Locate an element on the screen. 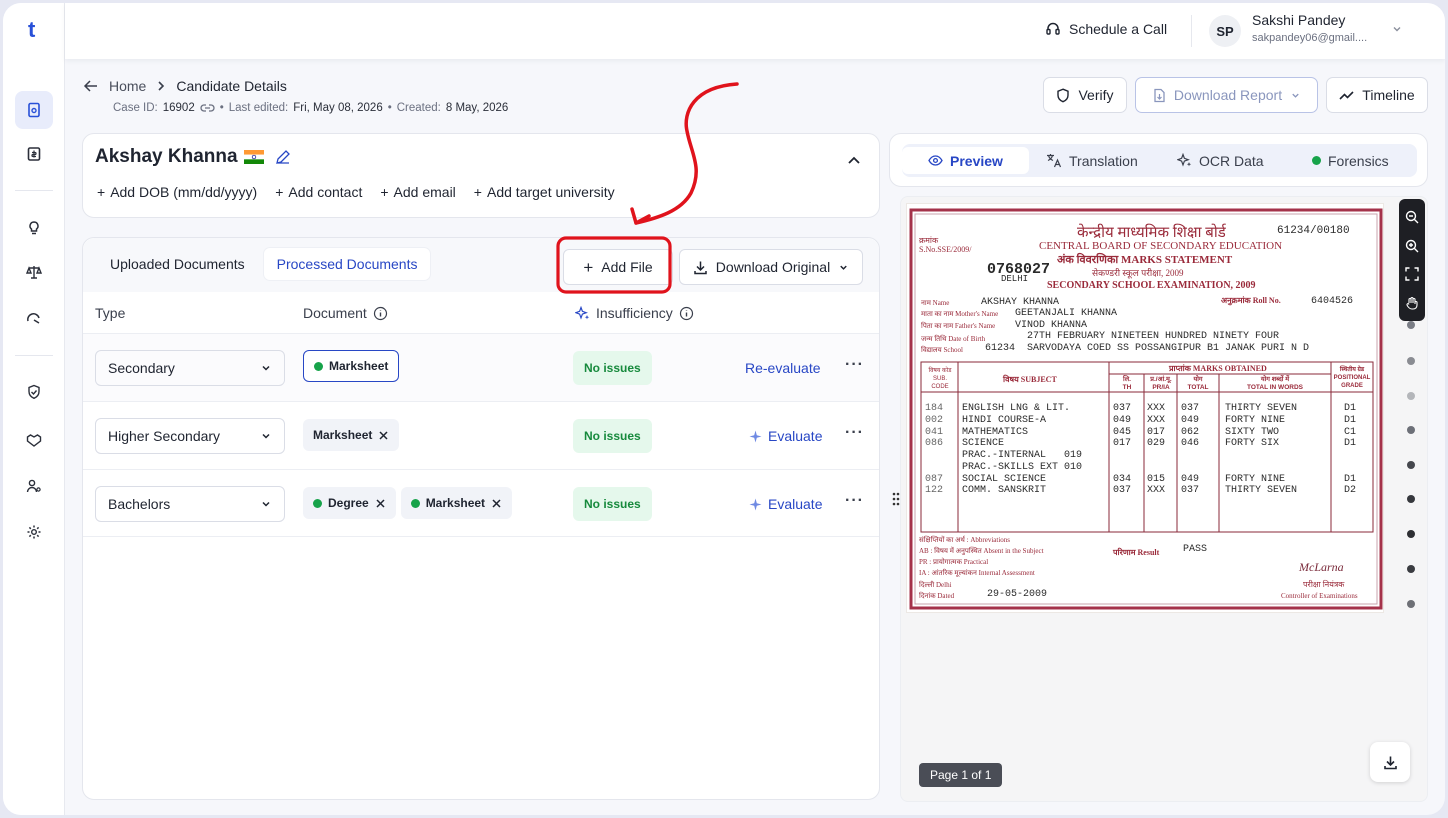 The height and width of the screenshot is (818, 1448). tab-uploaded-documents: Uploaded Documents is located at coordinates (177, 264).